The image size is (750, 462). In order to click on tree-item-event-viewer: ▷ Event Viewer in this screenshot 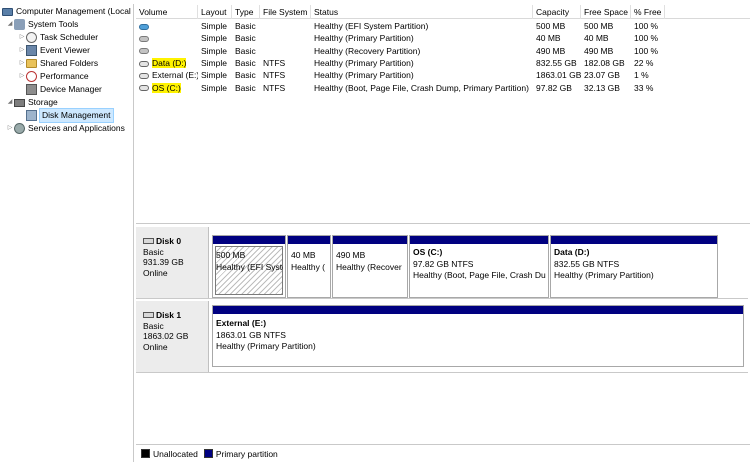, I will do `click(54, 50)`.